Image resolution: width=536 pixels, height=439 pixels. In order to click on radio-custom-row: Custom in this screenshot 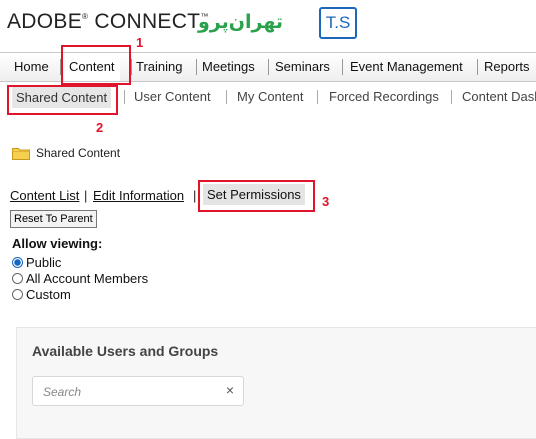, I will do `click(41, 294)`.